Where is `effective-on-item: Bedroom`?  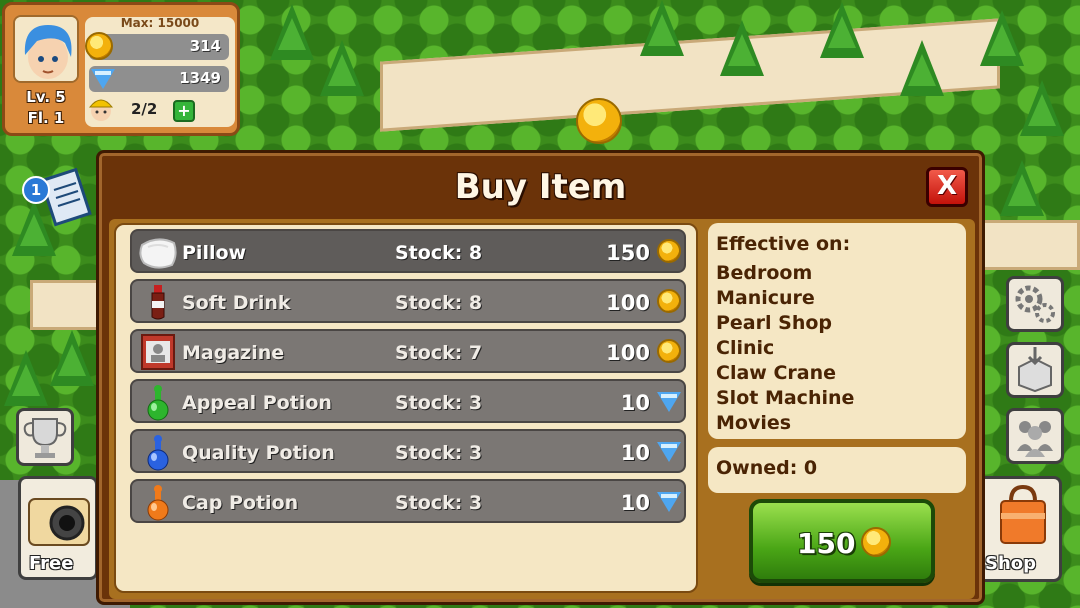 effective-on-item: Bedroom is located at coordinates (764, 273).